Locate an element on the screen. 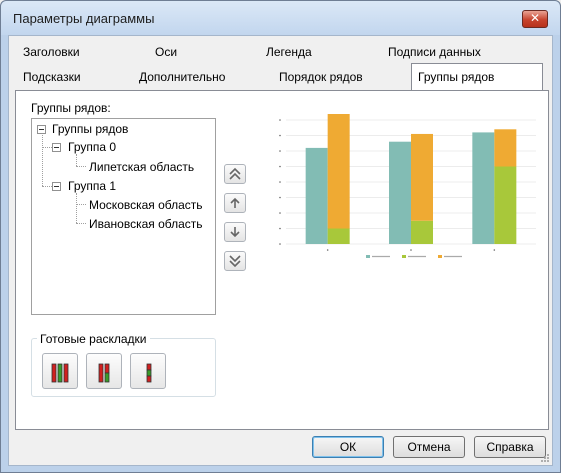  tree-item-ivanovo: Ивановская область is located at coordinates (146, 224).